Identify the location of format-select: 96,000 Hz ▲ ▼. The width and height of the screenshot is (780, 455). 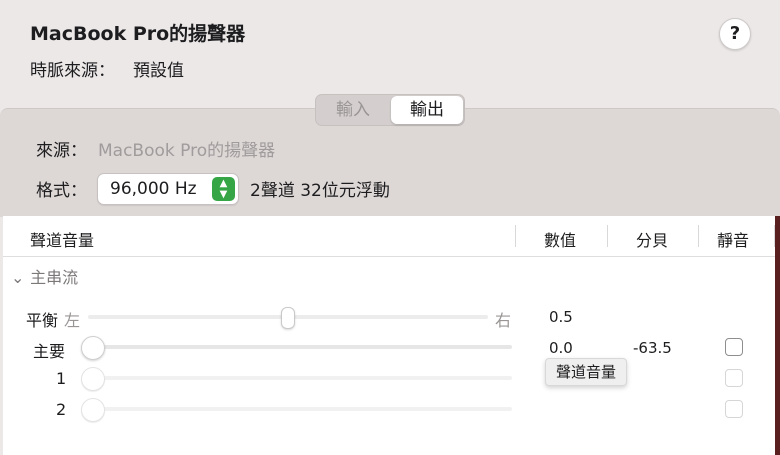
(168, 189).